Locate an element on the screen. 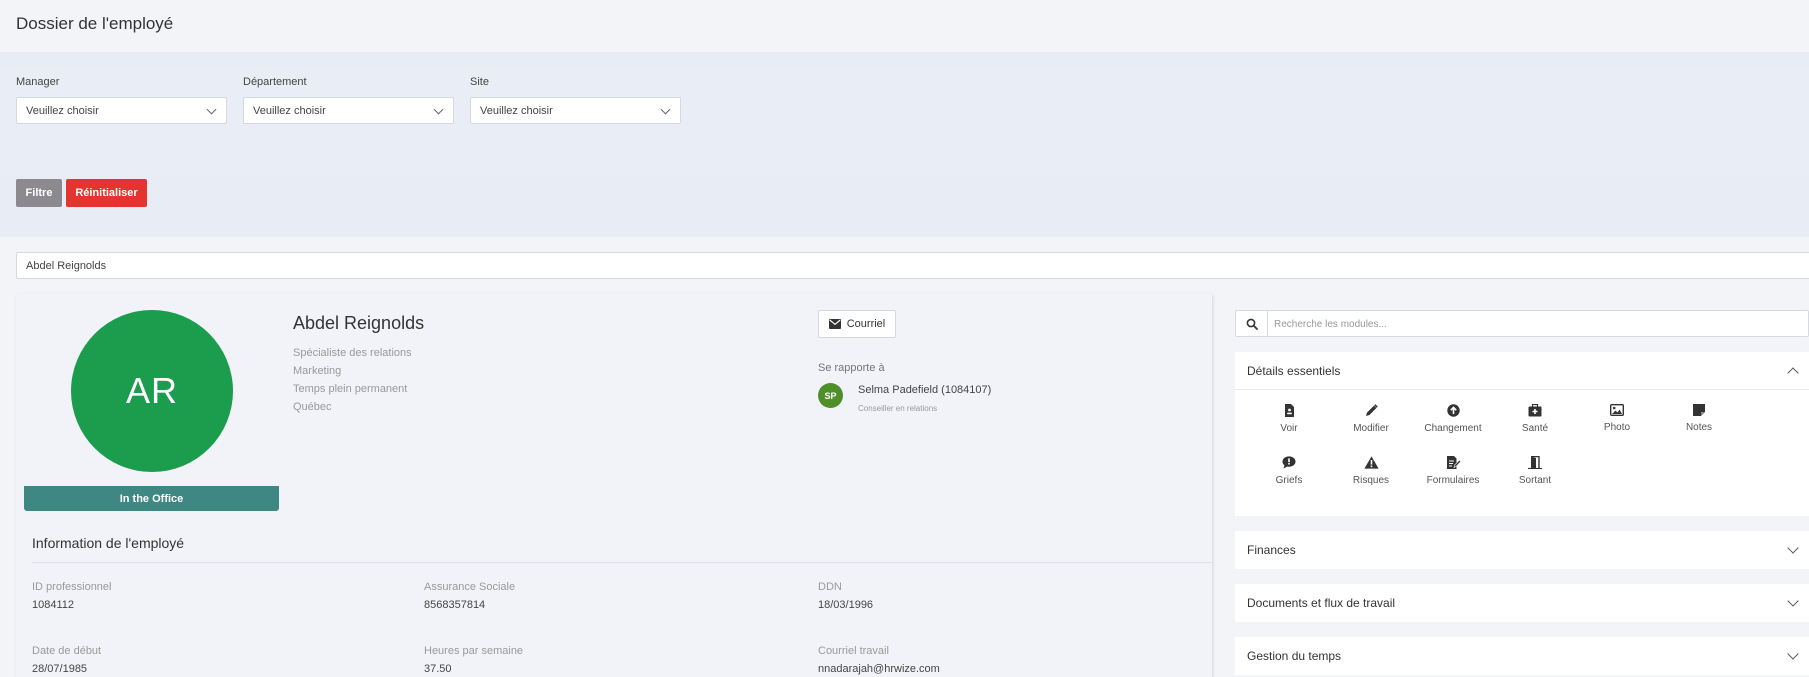  module-label: Sortant is located at coordinates (1535, 480).